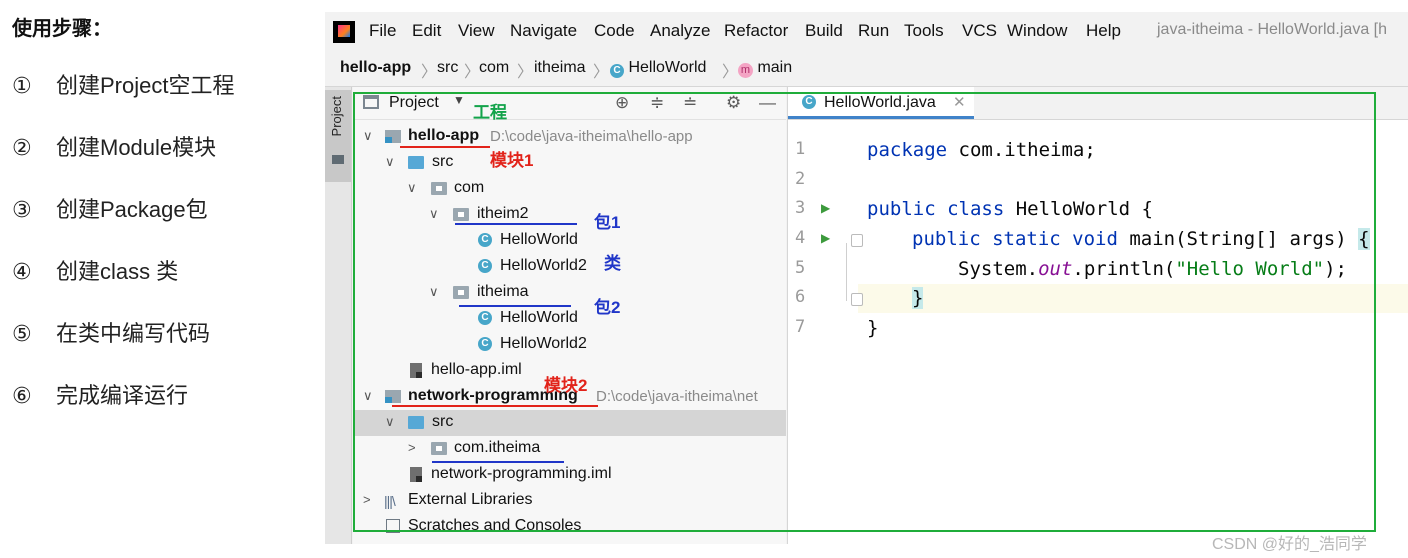  What do you see at coordinates (22, 85) in the screenshot?
I see `step-number: ①` at bounding box center [22, 85].